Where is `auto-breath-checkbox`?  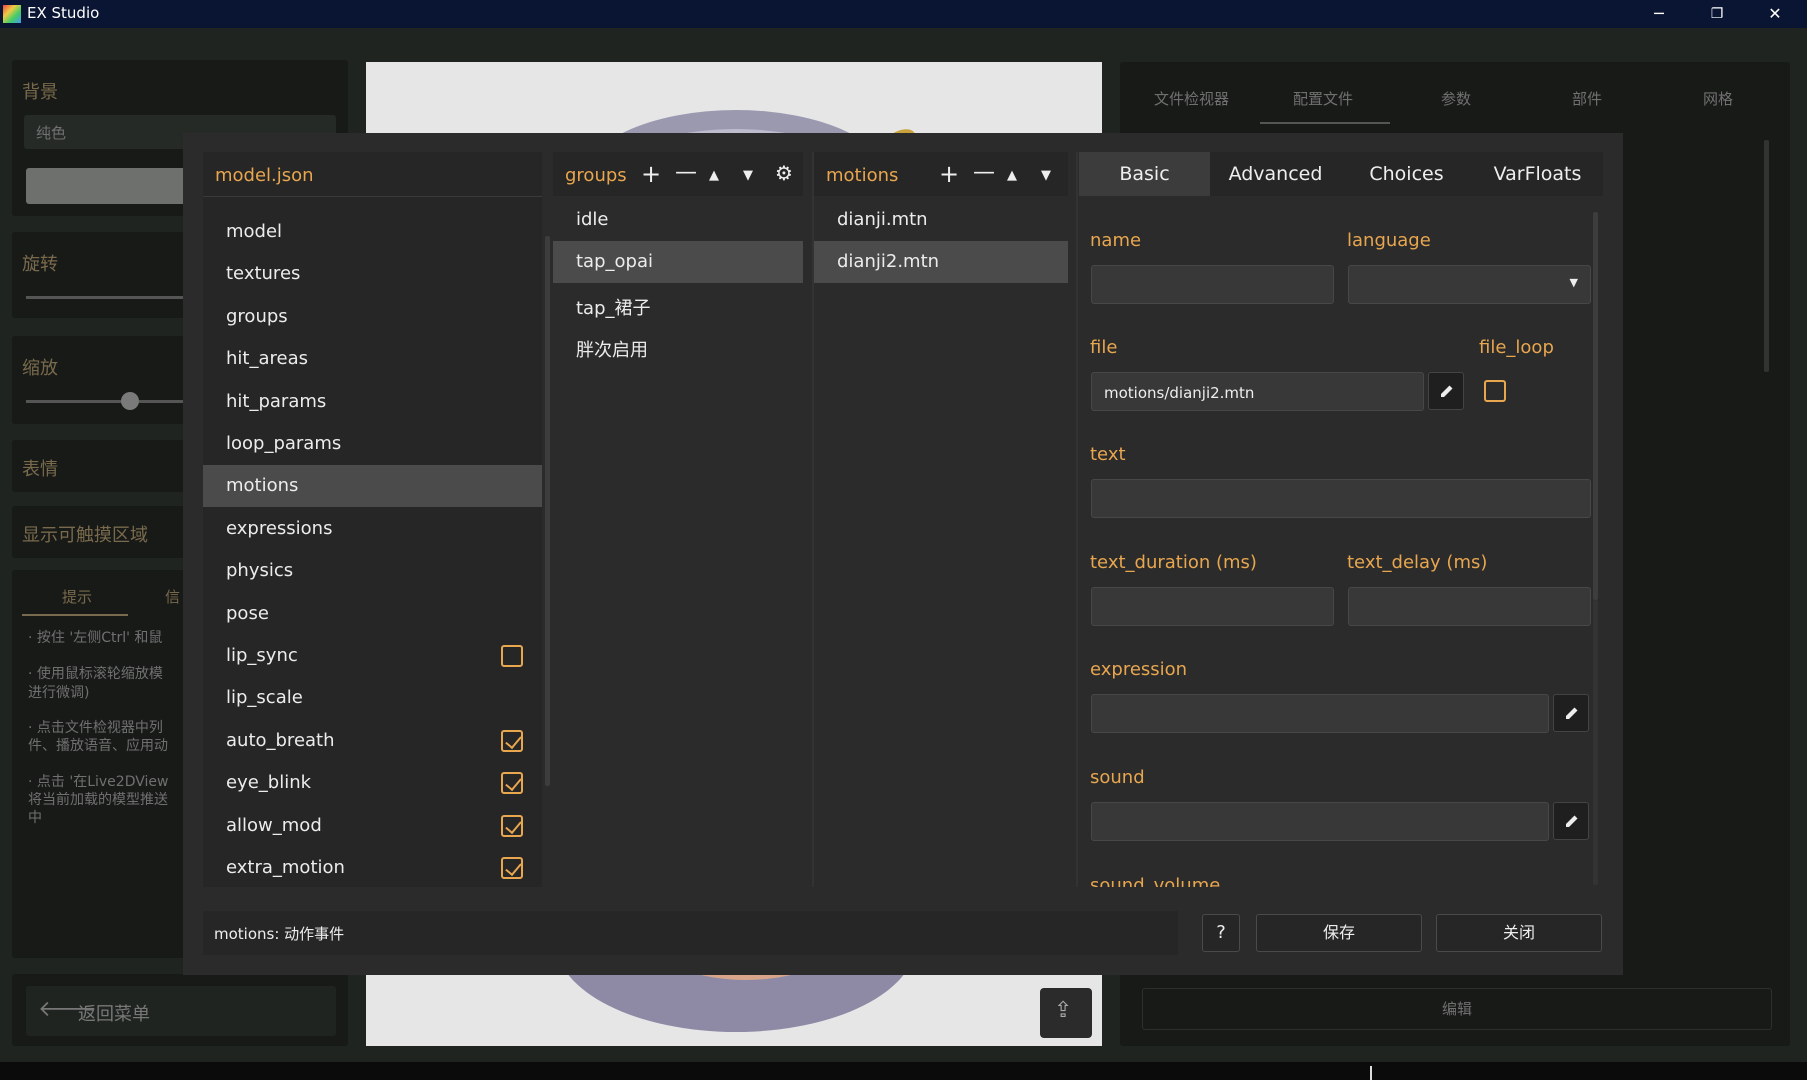 auto-breath-checkbox is located at coordinates (512, 740).